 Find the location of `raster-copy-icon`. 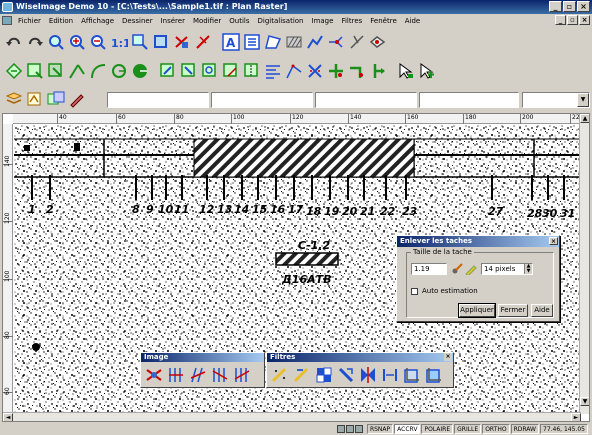

raster-copy-icon is located at coordinates (168, 71).